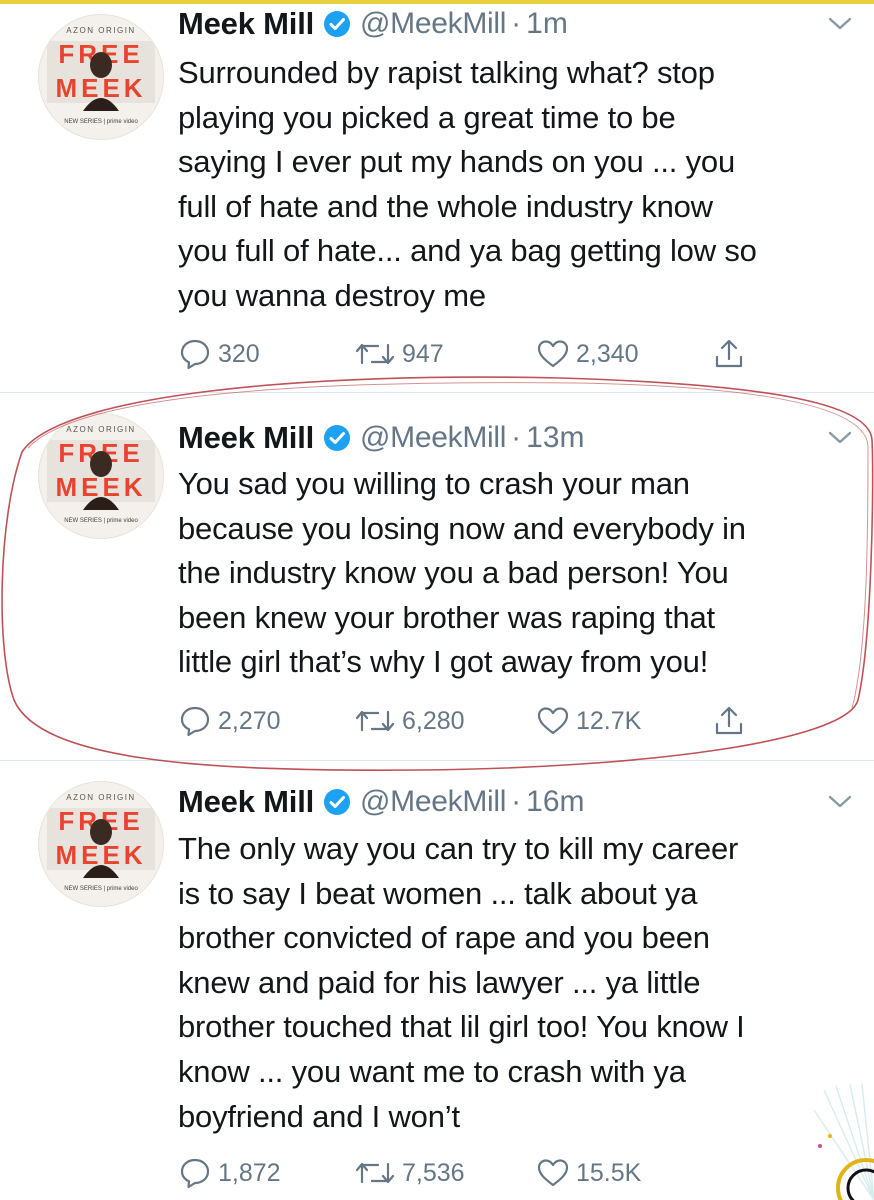  I want to click on like-button: 15.5K, so click(588, 1173).